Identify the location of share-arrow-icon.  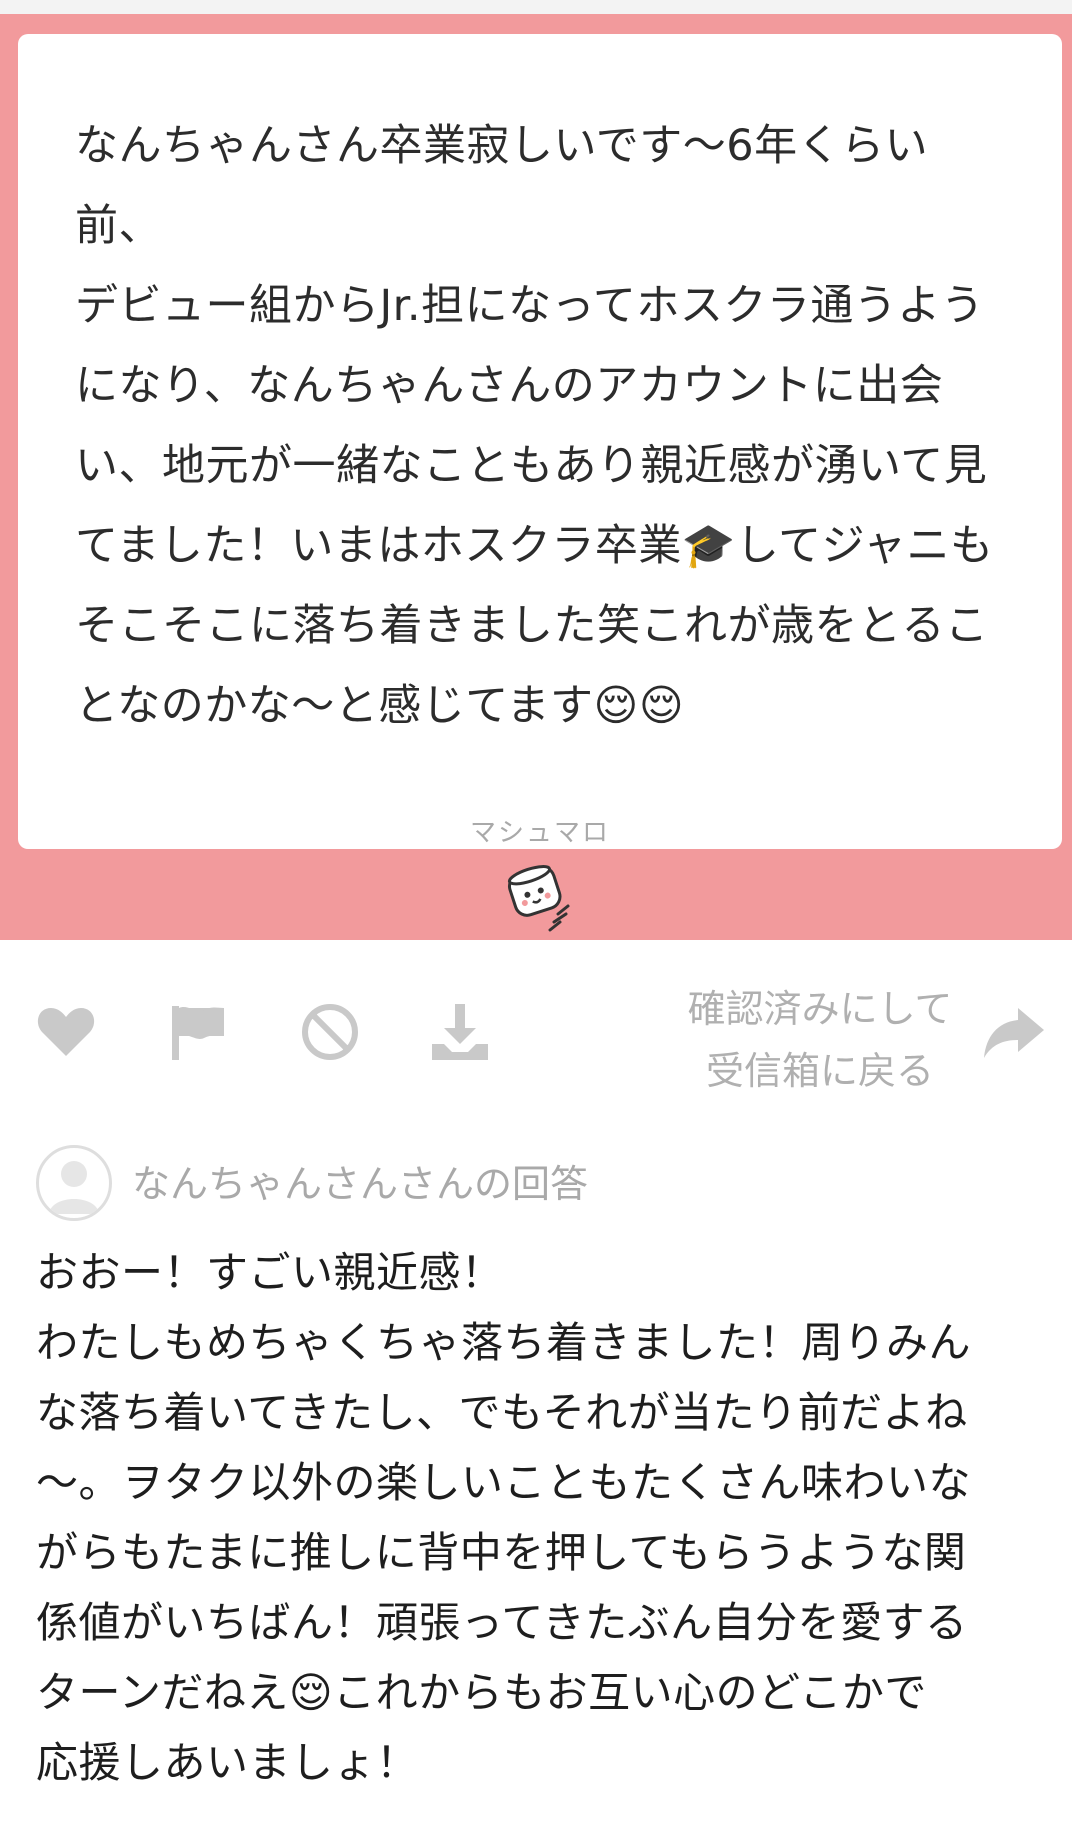
(1014, 1032).